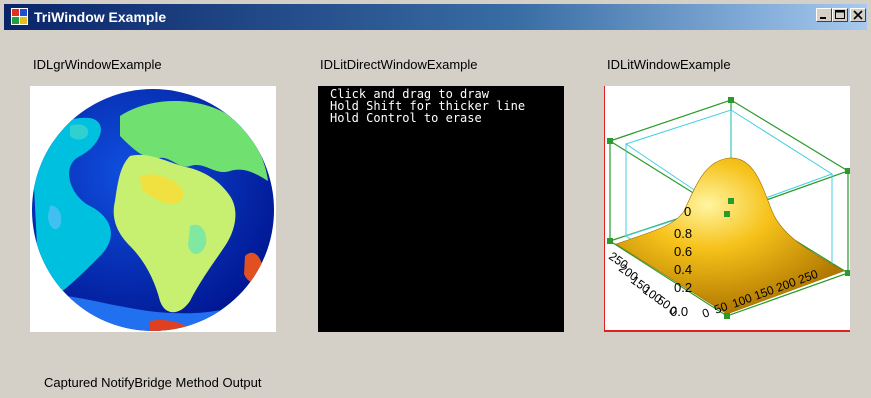 Image resolution: width=871 pixels, height=398 pixels. What do you see at coordinates (683, 287) in the screenshot?
I see `z-tick-4: 0.2` at bounding box center [683, 287].